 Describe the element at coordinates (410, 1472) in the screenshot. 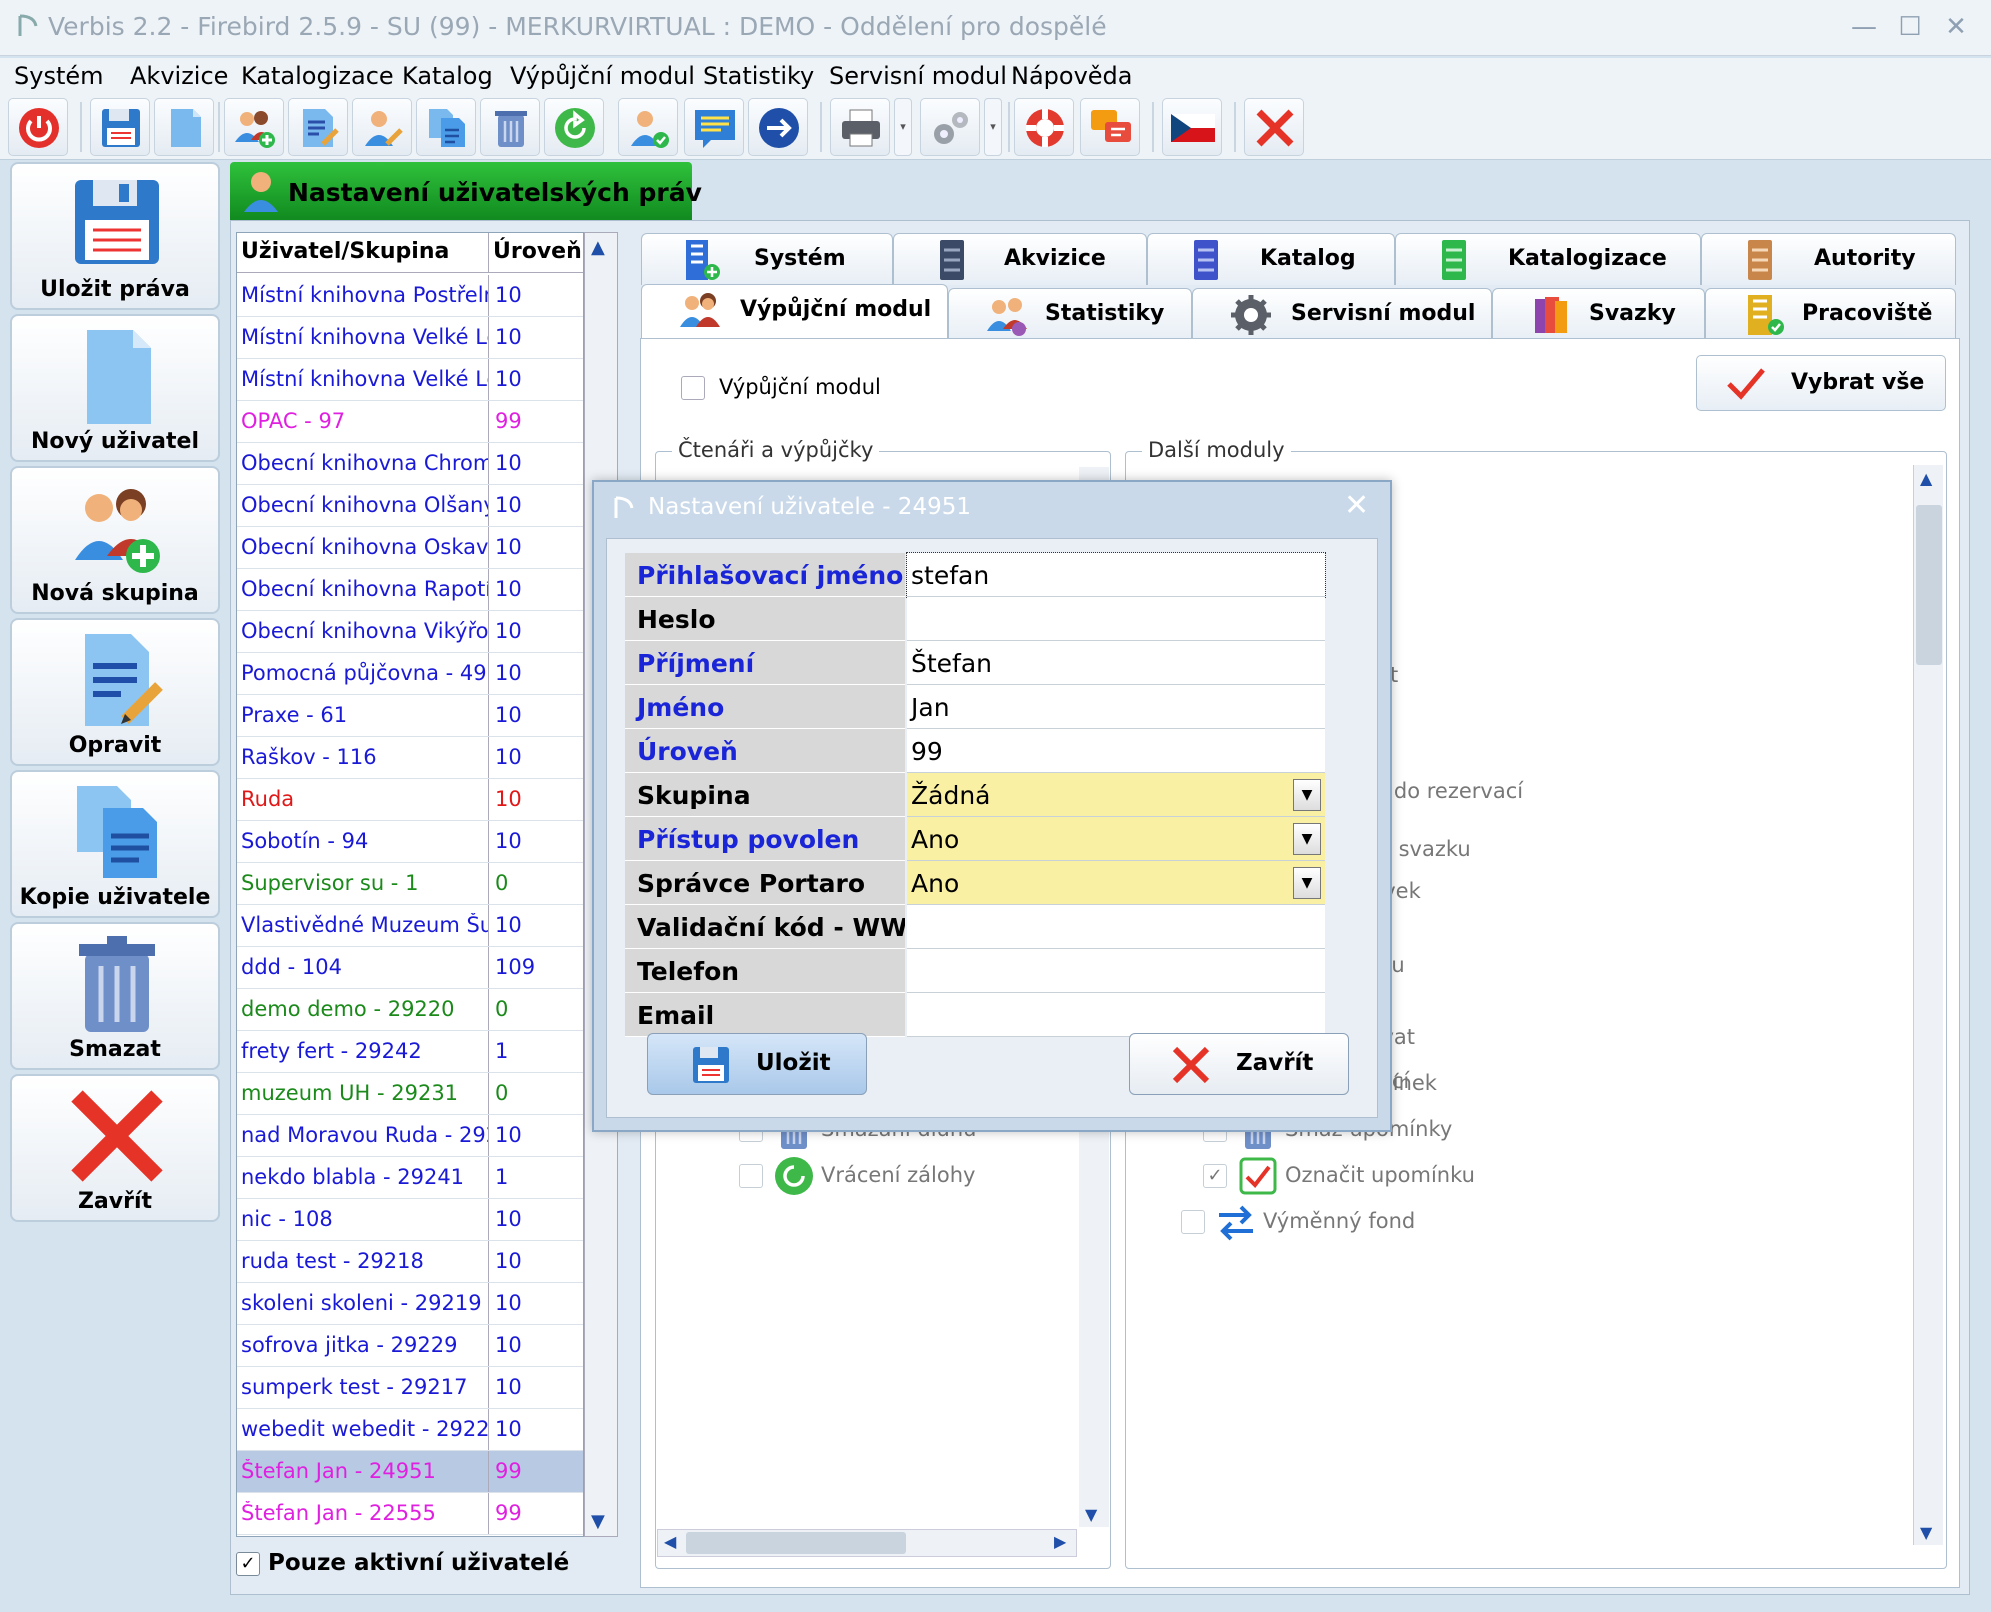

I see `table-row: Štefan Jan - 24951 99` at that location.